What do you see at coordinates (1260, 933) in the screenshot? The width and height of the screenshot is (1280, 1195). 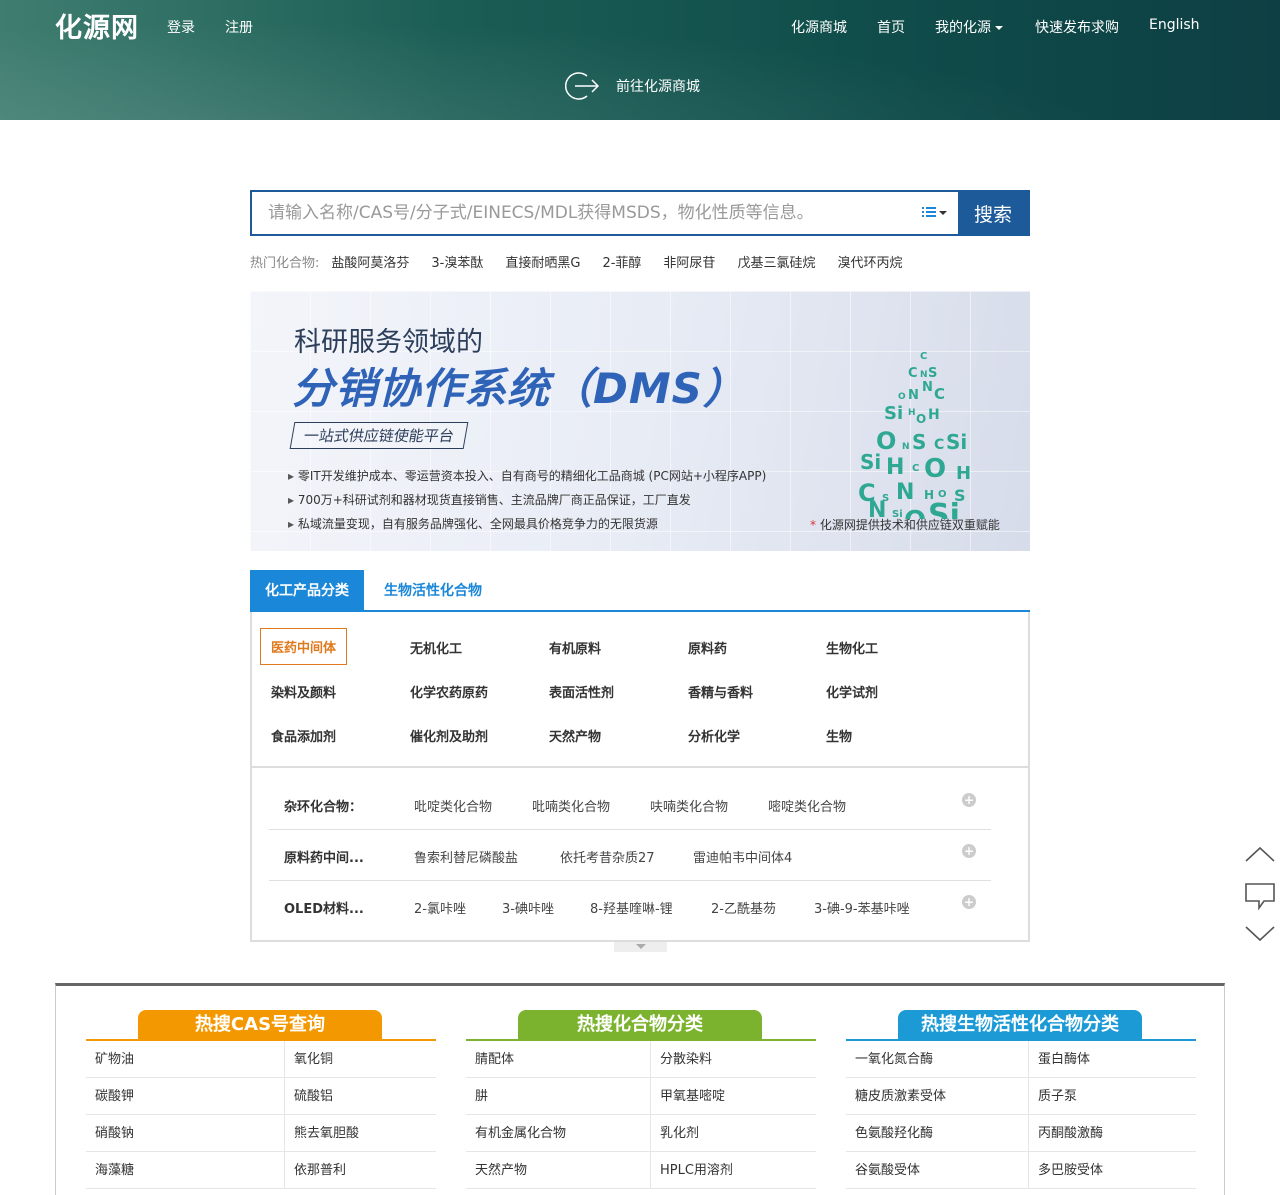 I see `scroll-down-icon` at bounding box center [1260, 933].